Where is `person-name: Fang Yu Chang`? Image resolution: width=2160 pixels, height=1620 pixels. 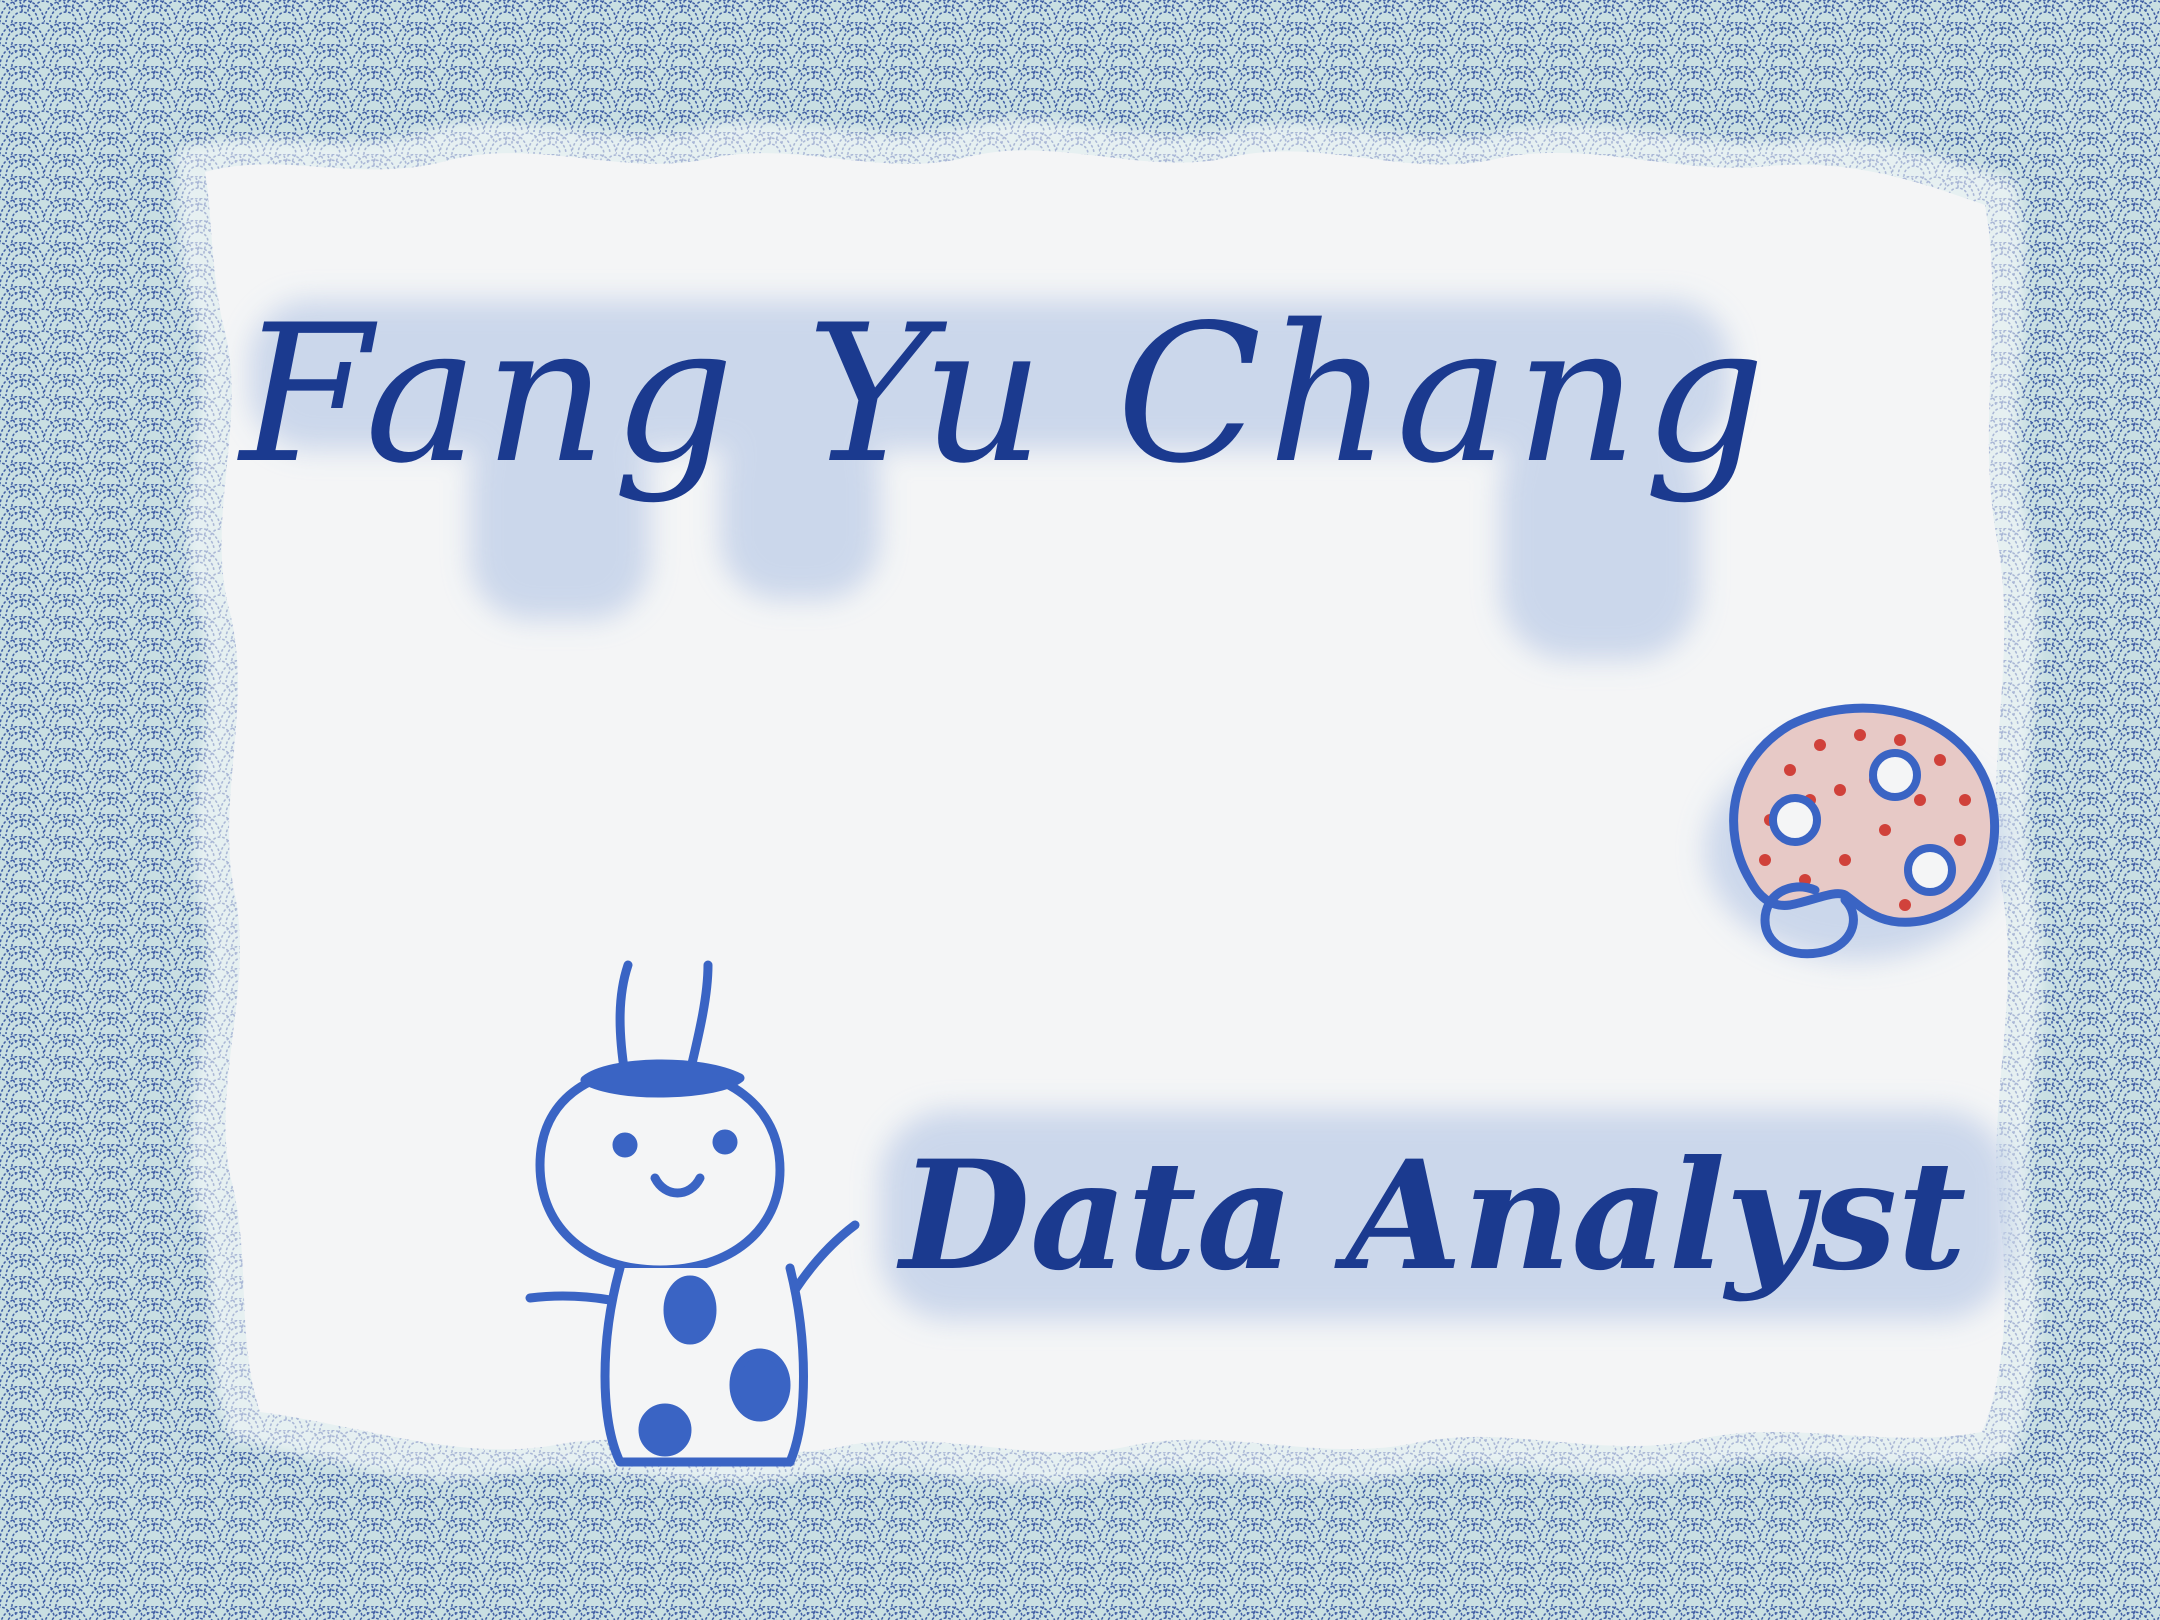
person-name: Fang Yu Chang is located at coordinates (1004, 394).